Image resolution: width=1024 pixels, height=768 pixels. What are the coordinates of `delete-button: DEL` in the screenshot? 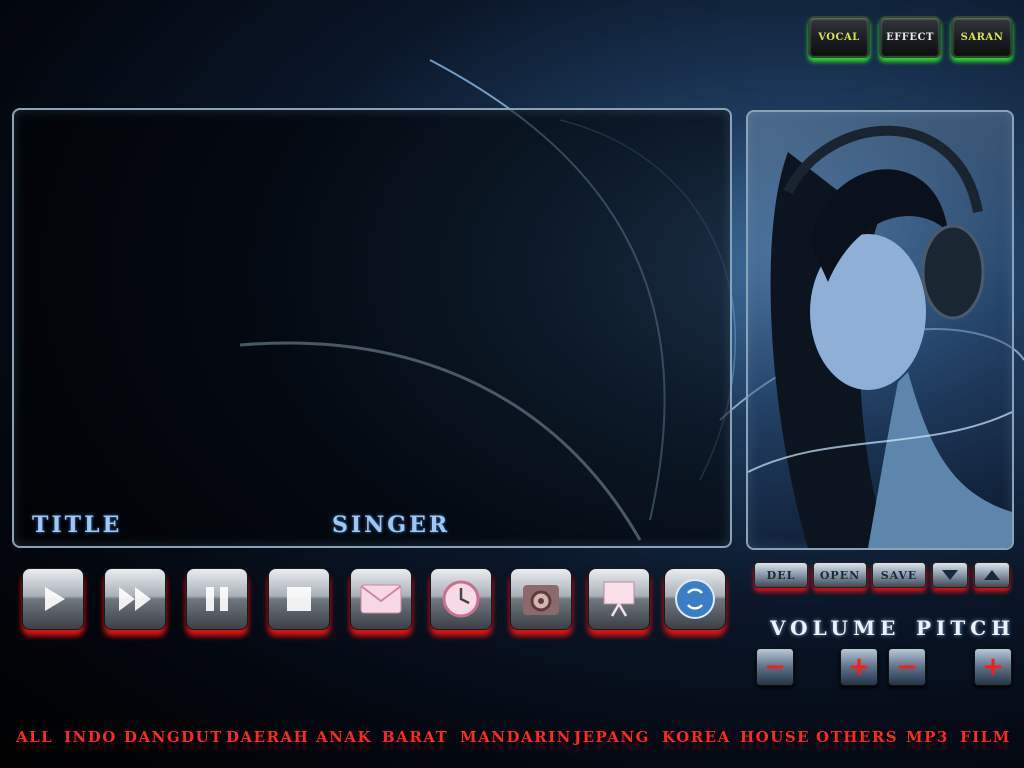 It's located at (781, 575).